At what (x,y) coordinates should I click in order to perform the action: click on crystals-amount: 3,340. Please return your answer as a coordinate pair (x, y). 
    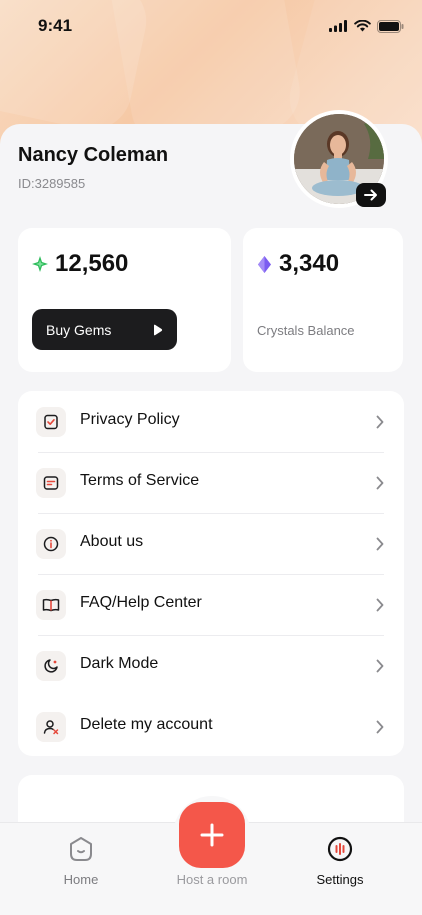
    Looking at the image, I should click on (309, 263).